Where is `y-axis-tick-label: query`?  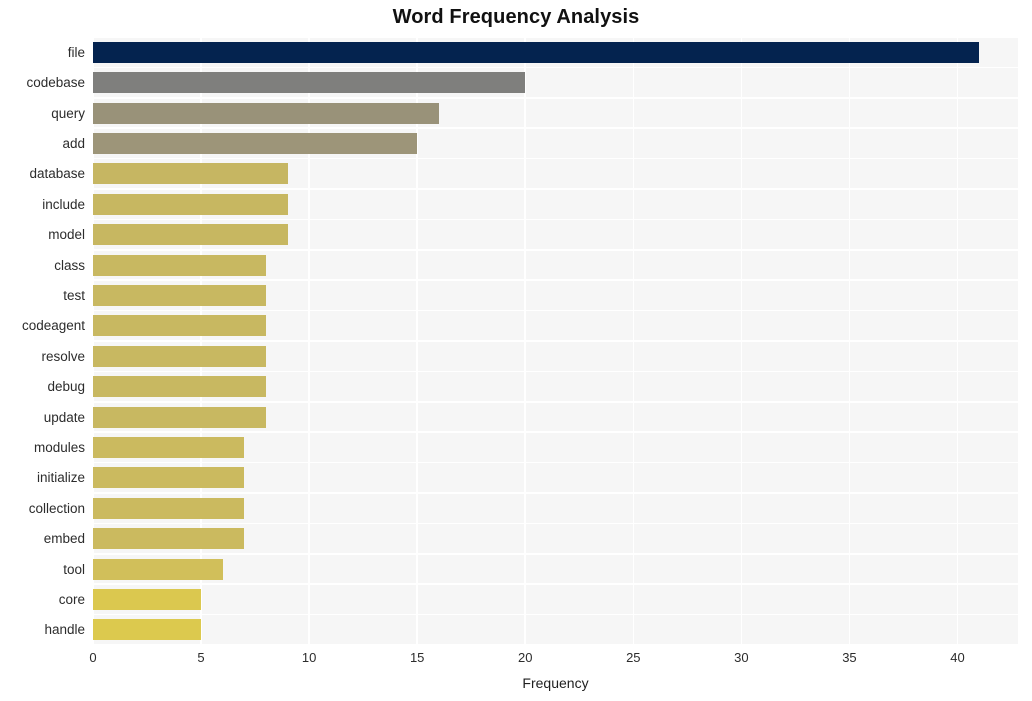 y-axis-tick-label: query is located at coordinates (68, 113).